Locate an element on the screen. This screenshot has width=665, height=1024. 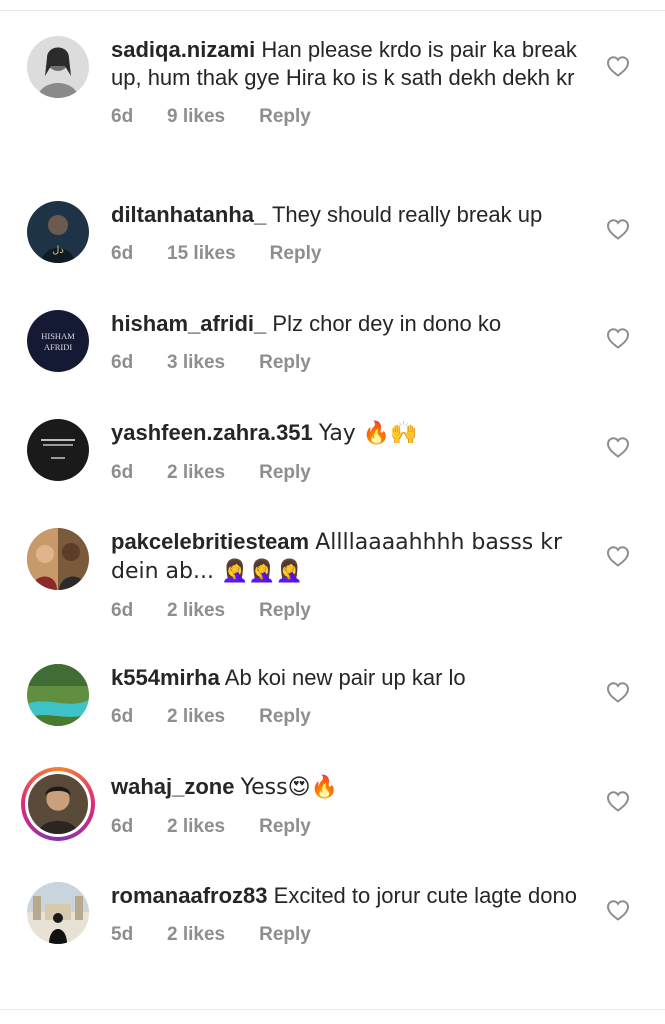
avatar: HISHAM AFRIDI is located at coordinates (58, 341).